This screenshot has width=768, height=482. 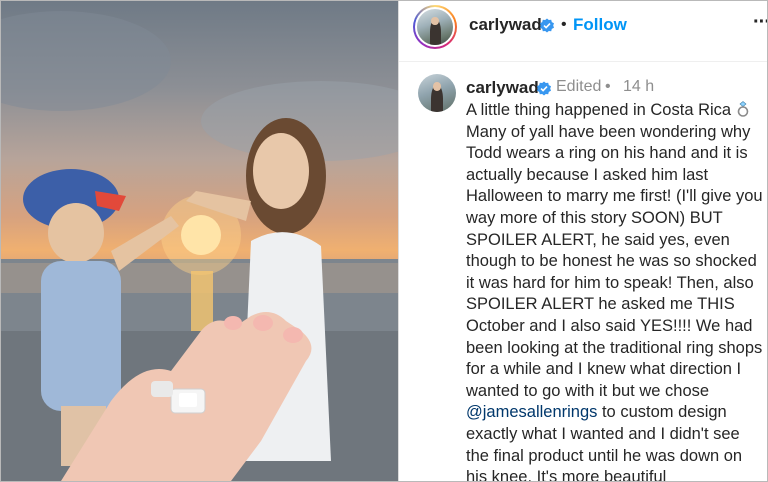 I want to click on more-options-icon: ···, so click(x=760, y=22).